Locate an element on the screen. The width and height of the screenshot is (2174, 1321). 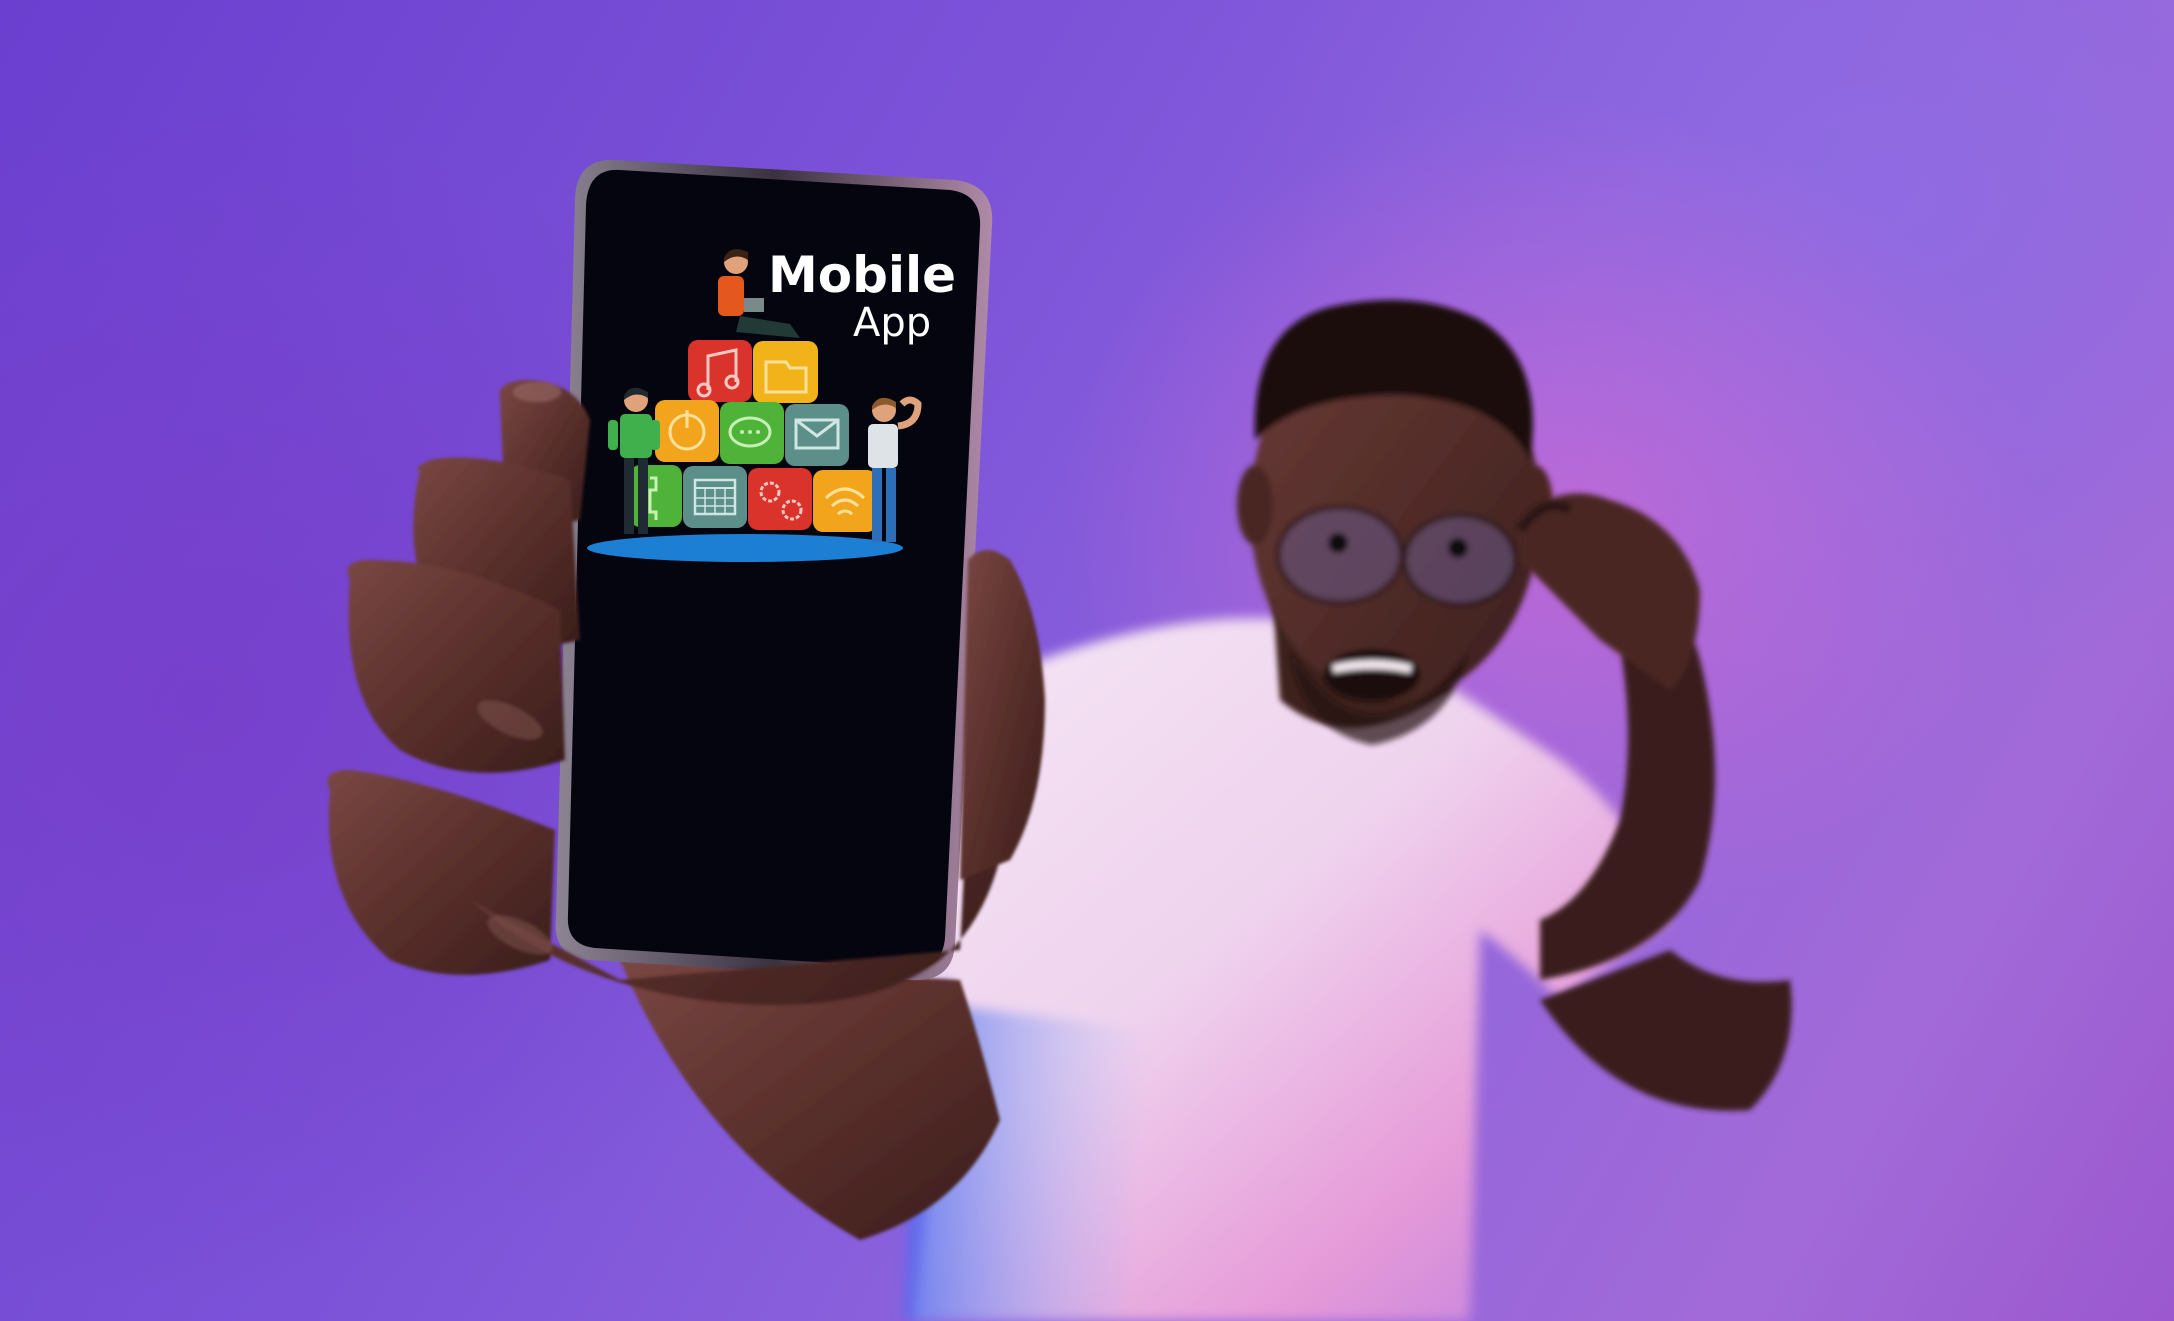
wifi-icon is located at coordinates (845, 501).